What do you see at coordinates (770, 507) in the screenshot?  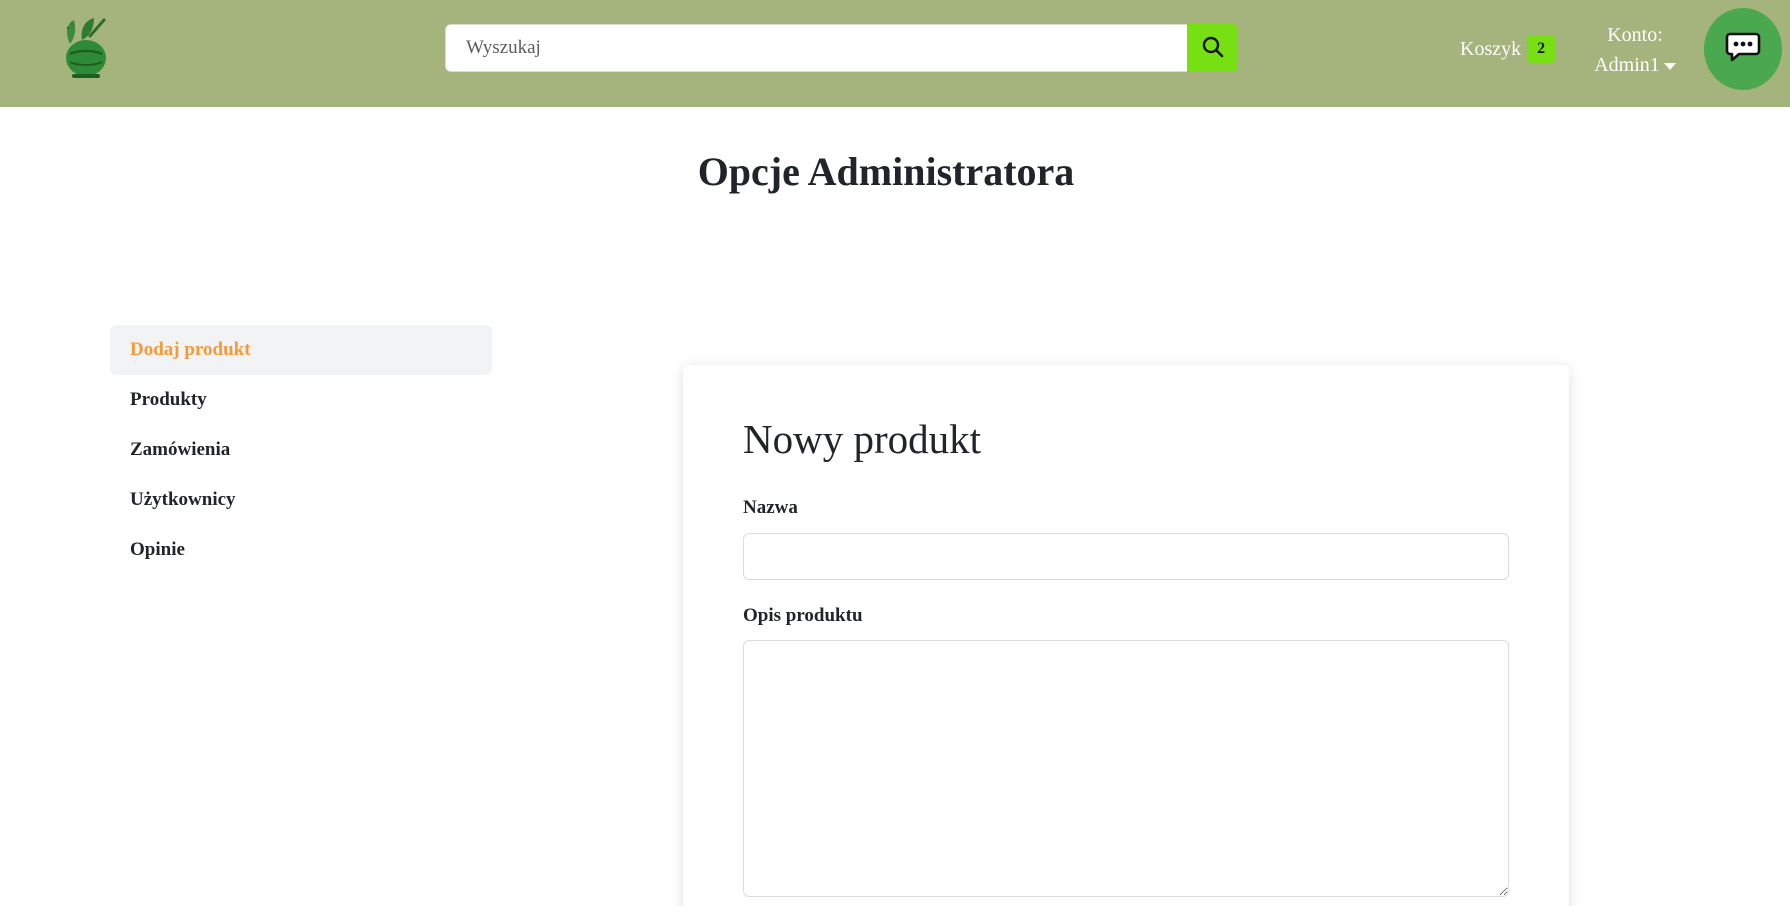 I see `name-label: Nazwa` at bounding box center [770, 507].